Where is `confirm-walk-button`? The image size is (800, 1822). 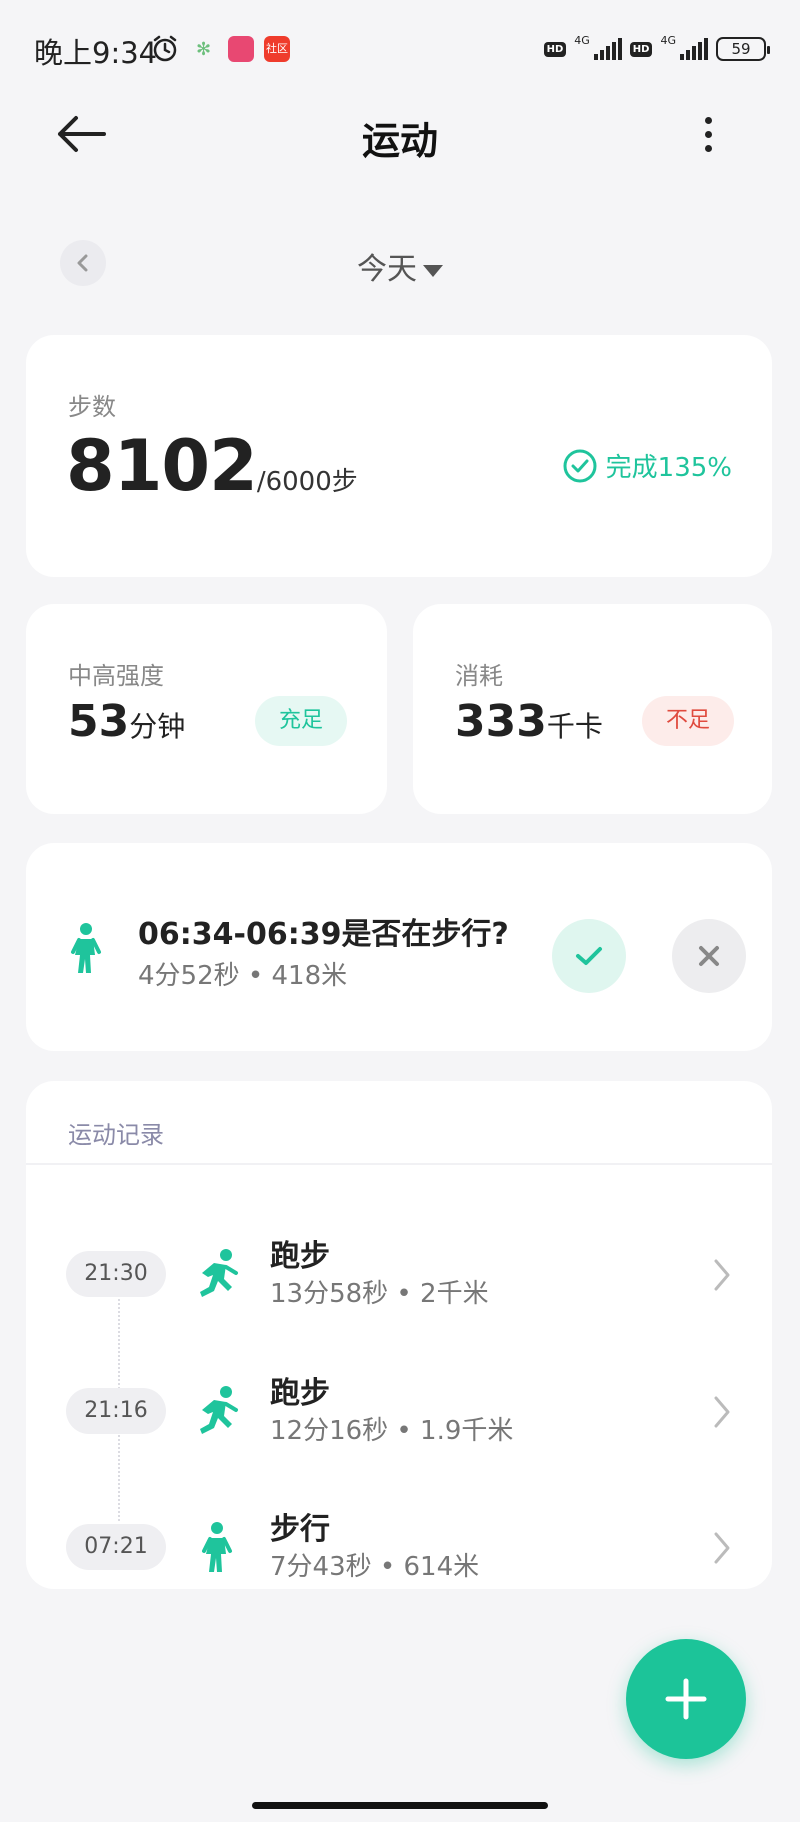
confirm-walk-button is located at coordinates (589, 956).